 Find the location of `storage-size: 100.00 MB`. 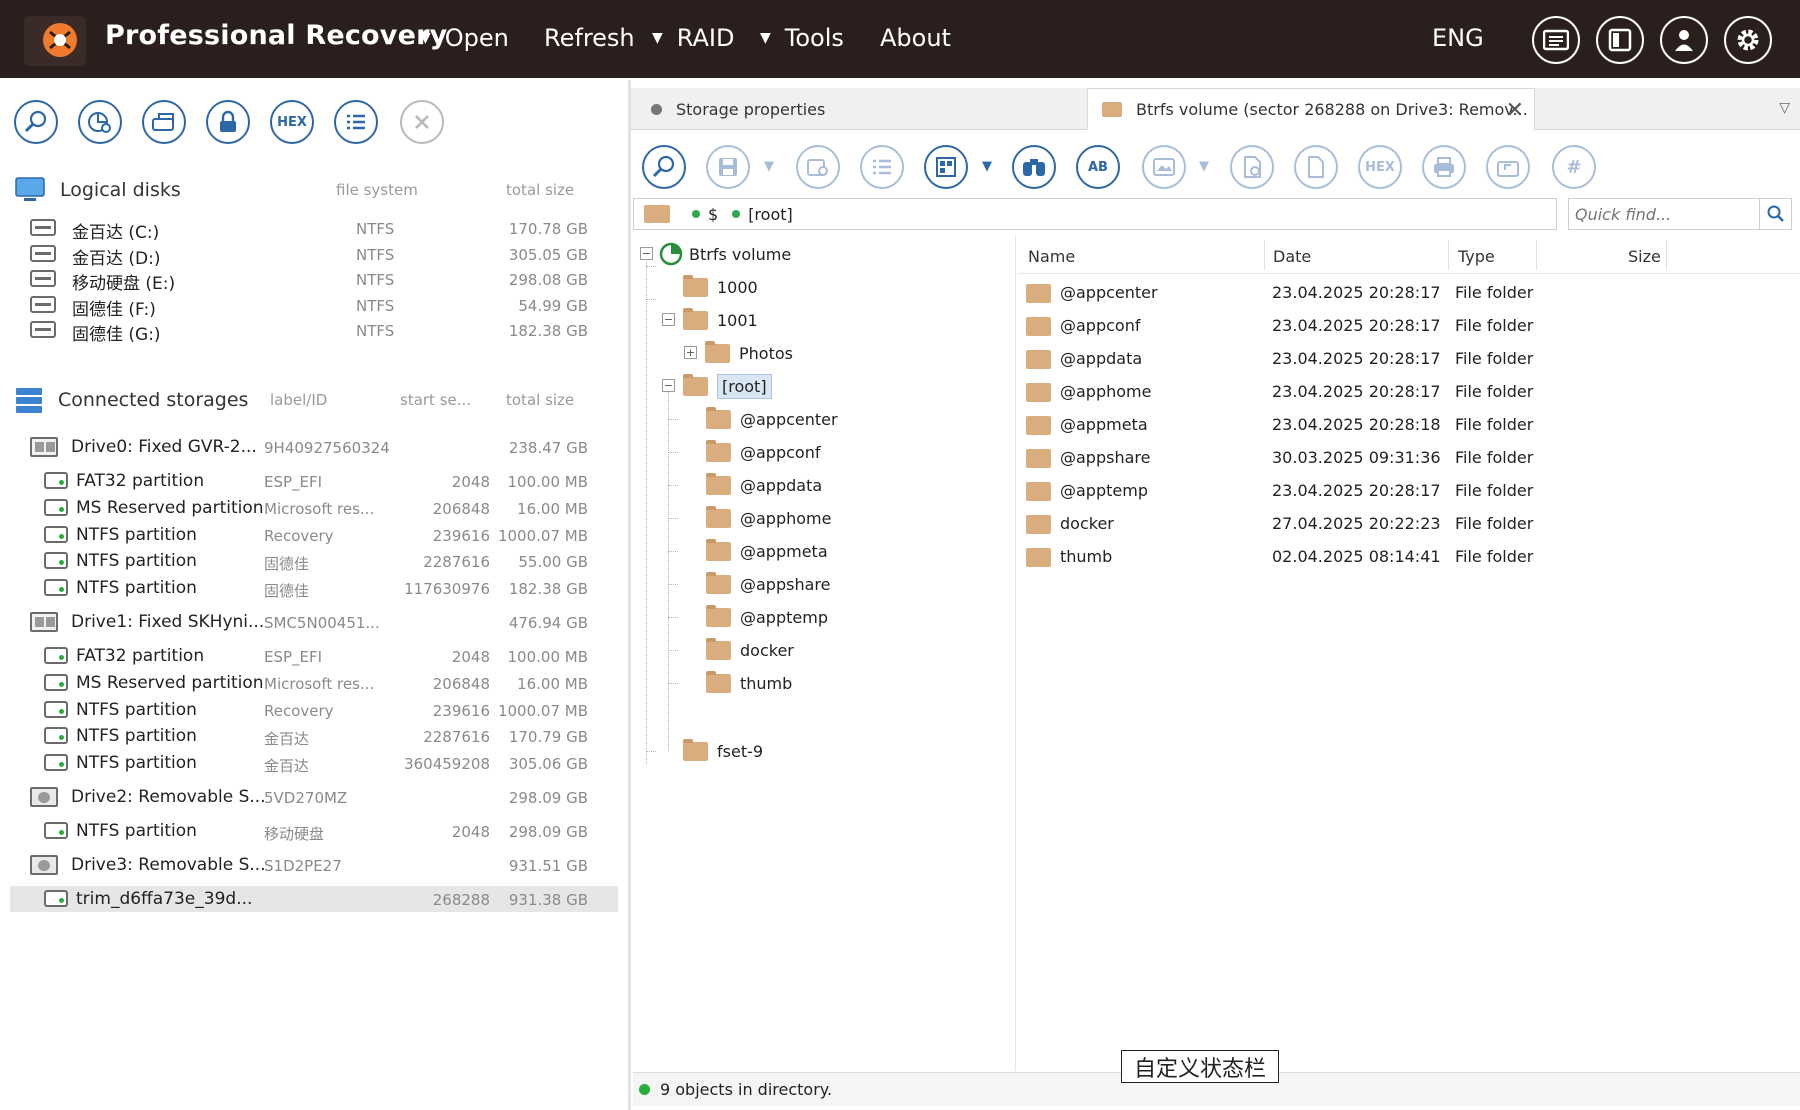

storage-size: 100.00 MB is located at coordinates (548, 657).